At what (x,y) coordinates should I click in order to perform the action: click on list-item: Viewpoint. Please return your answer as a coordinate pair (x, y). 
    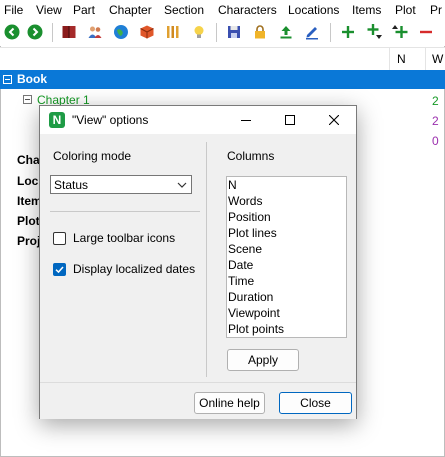
    Looking at the image, I should click on (254, 313).